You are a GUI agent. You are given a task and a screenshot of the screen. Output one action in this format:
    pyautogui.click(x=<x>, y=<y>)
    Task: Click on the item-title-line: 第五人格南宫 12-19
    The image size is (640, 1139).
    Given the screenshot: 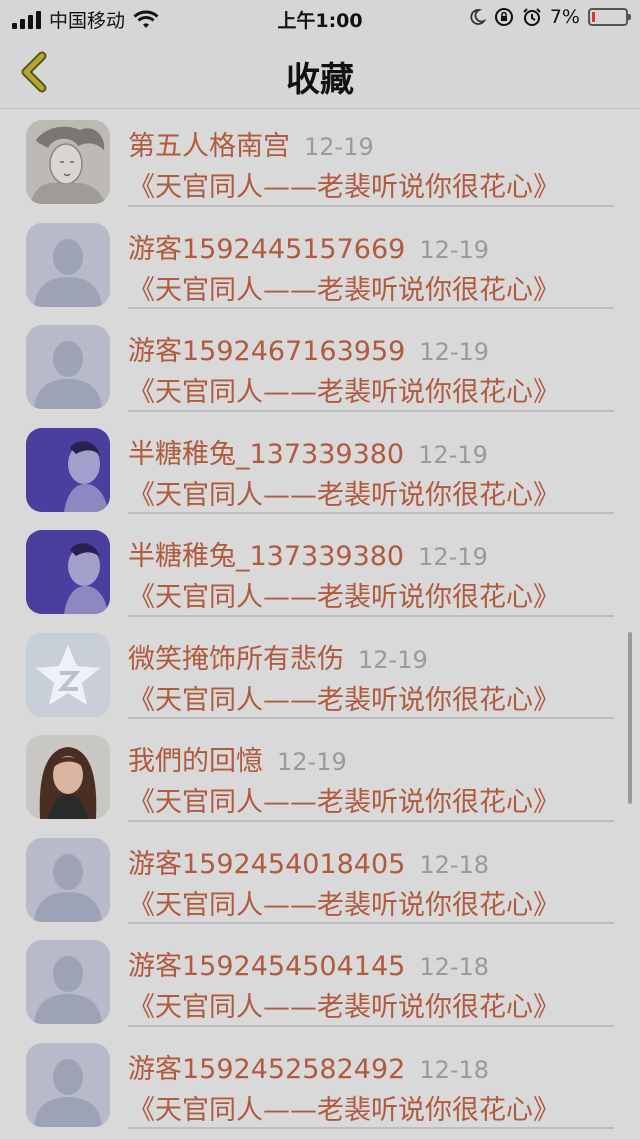 What is the action you would take?
    pyautogui.click(x=251, y=143)
    